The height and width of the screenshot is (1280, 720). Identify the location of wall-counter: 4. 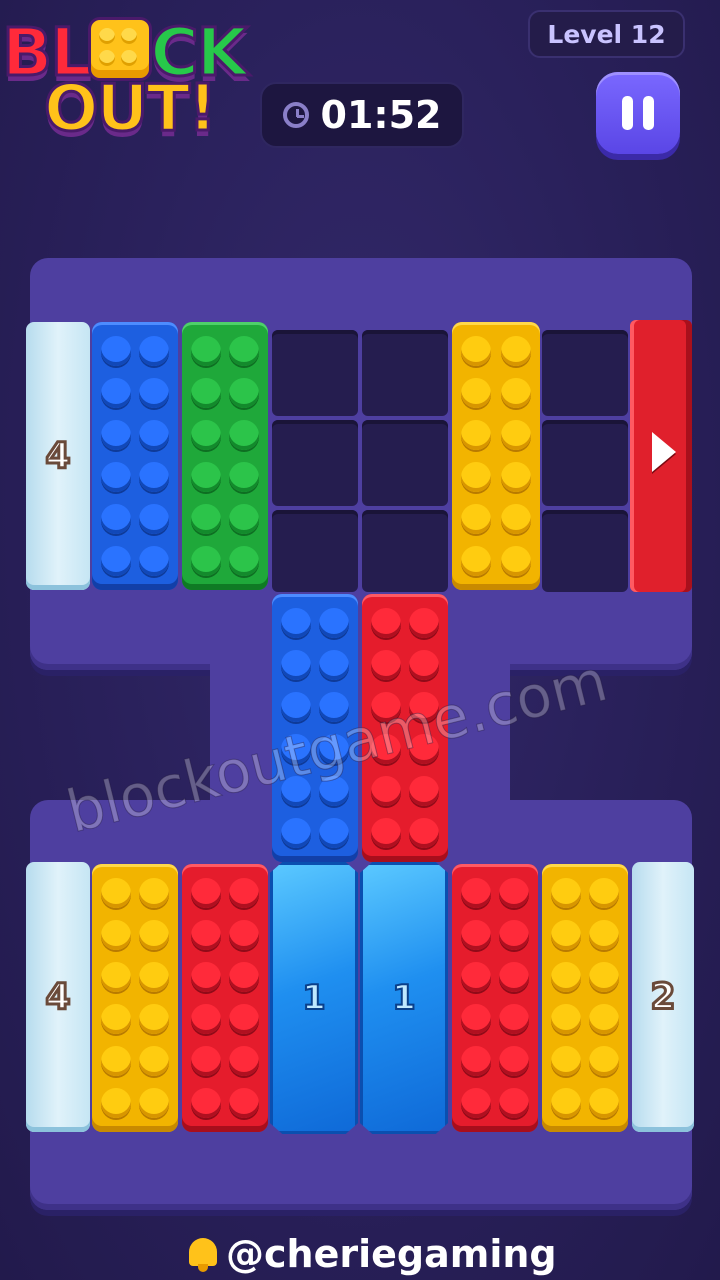
(58, 997).